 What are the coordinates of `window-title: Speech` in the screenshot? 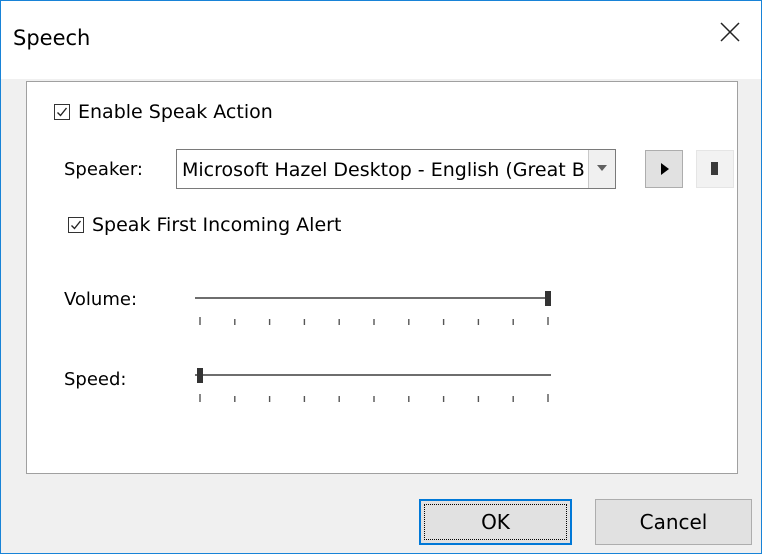 It's located at (52, 38).